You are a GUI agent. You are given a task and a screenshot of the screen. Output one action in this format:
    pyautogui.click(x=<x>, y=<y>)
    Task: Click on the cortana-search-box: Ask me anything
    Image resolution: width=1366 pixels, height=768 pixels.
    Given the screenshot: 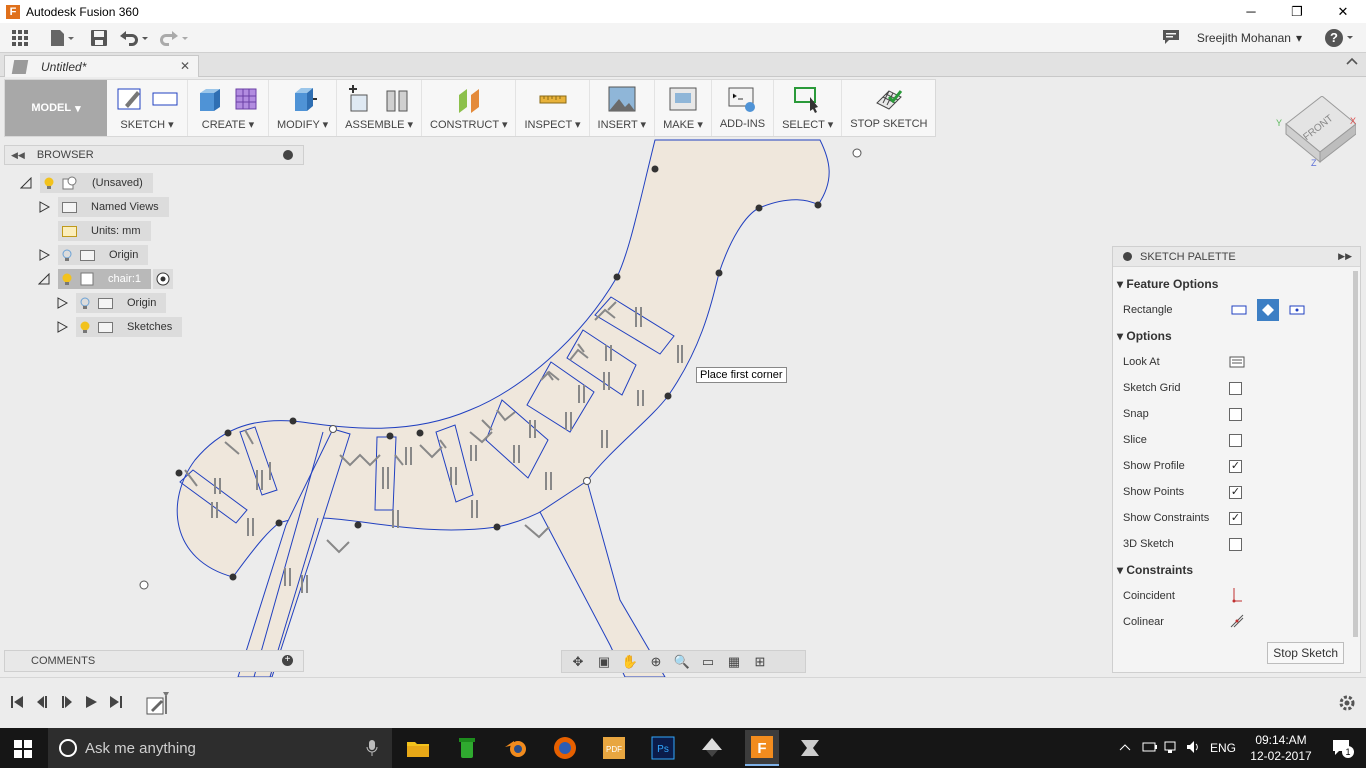 What is the action you would take?
    pyautogui.click(x=220, y=748)
    